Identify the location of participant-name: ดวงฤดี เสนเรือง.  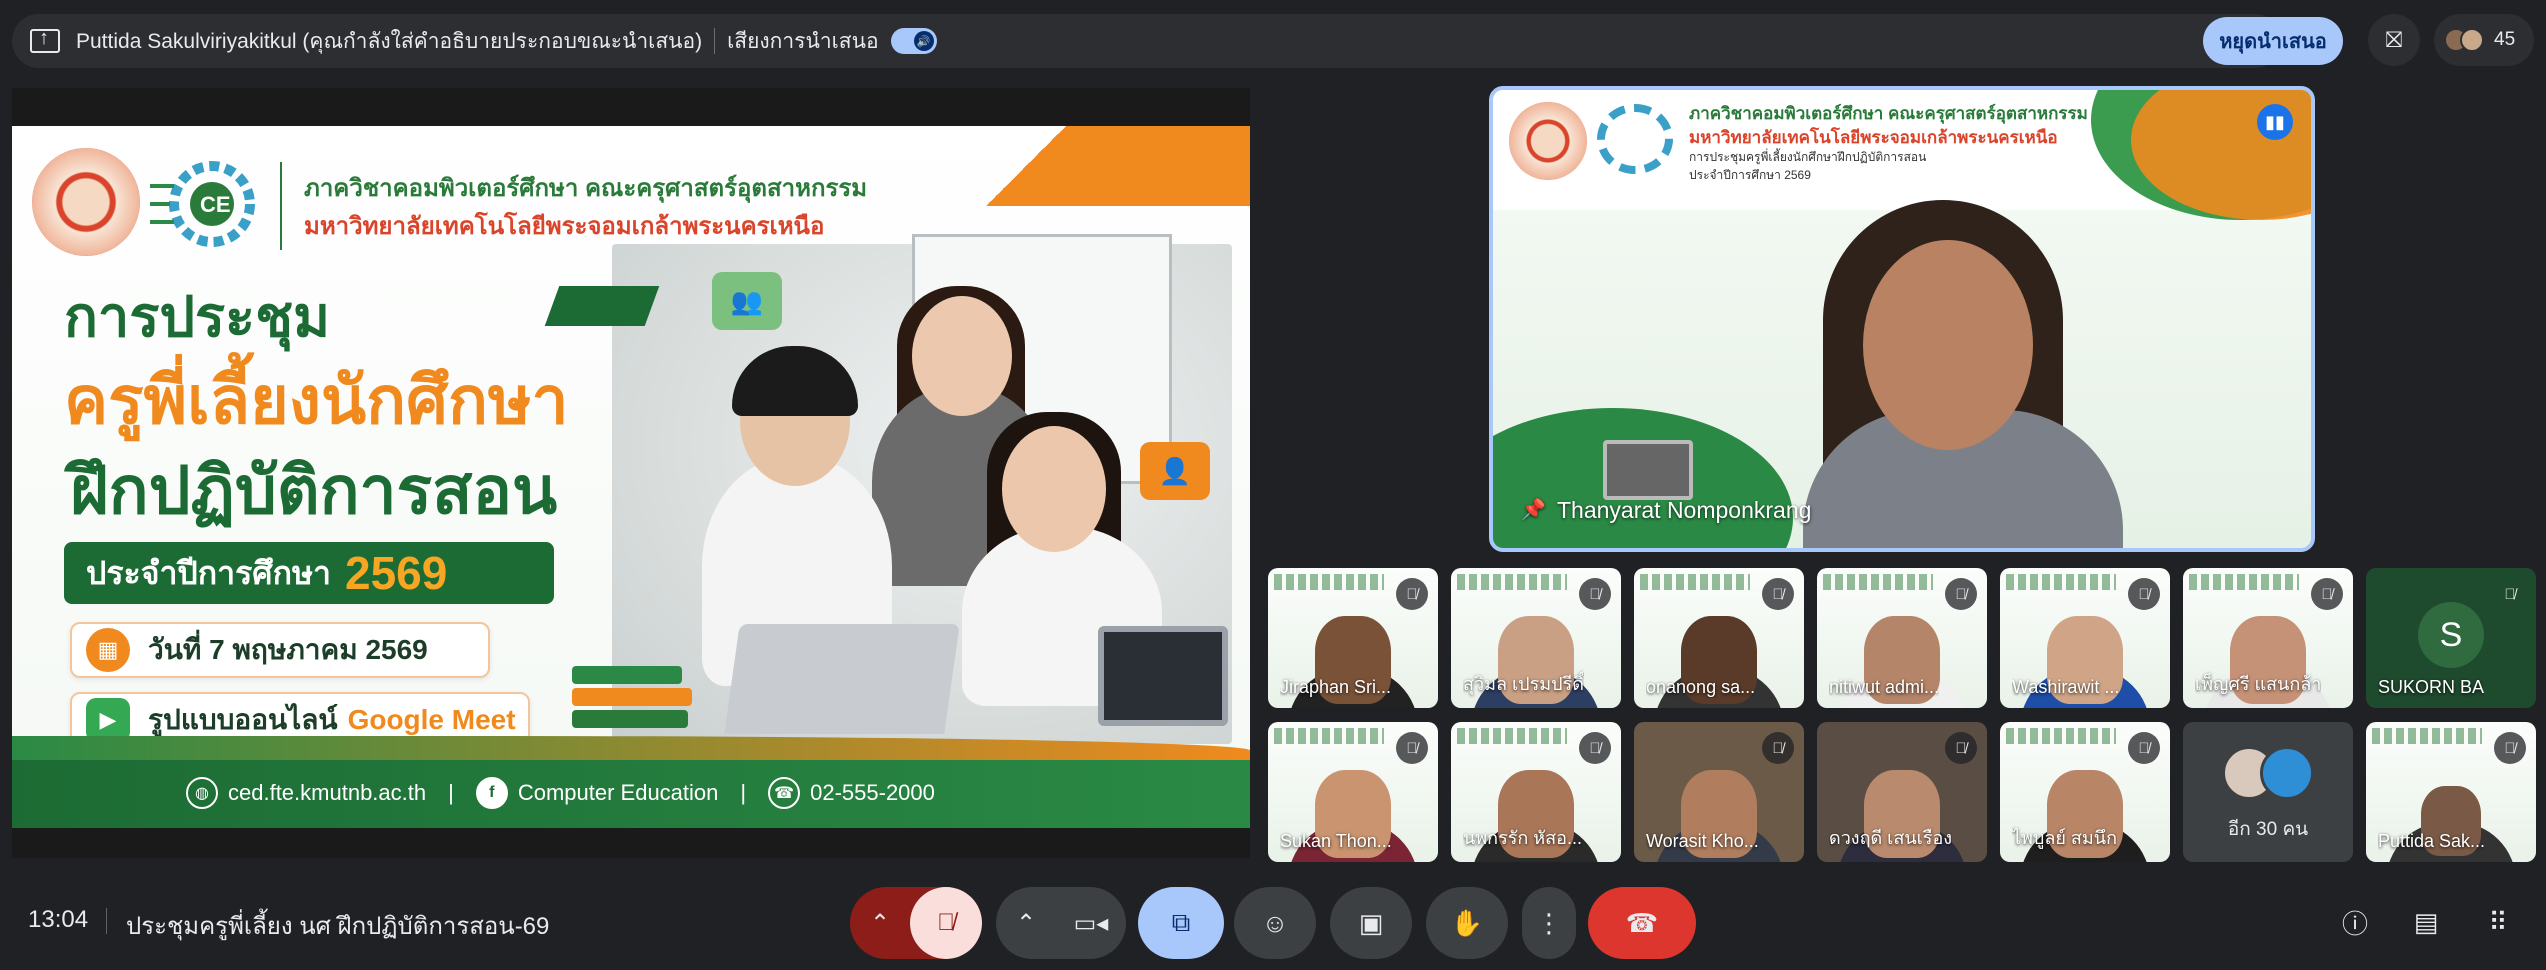
(1891, 838).